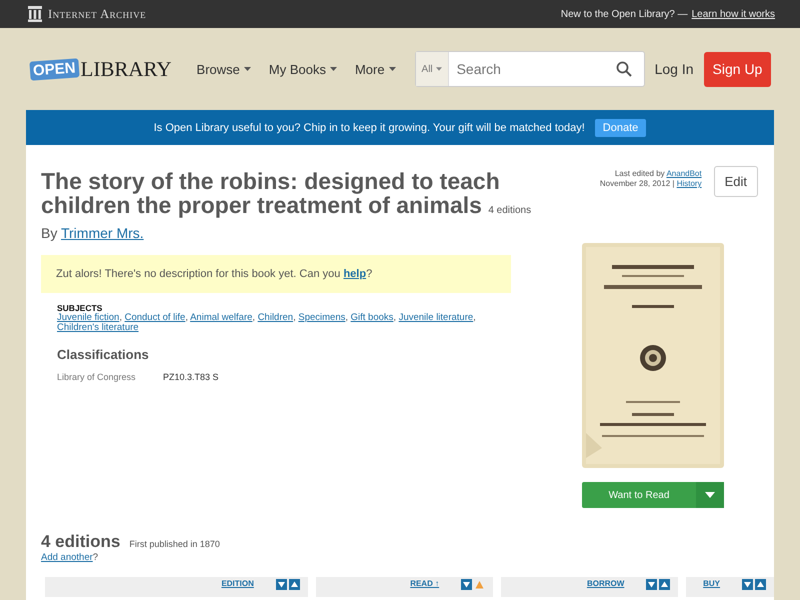 This screenshot has height=600, width=800. What do you see at coordinates (155, 317) in the screenshot?
I see `subject-link: Conduct of life` at bounding box center [155, 317].